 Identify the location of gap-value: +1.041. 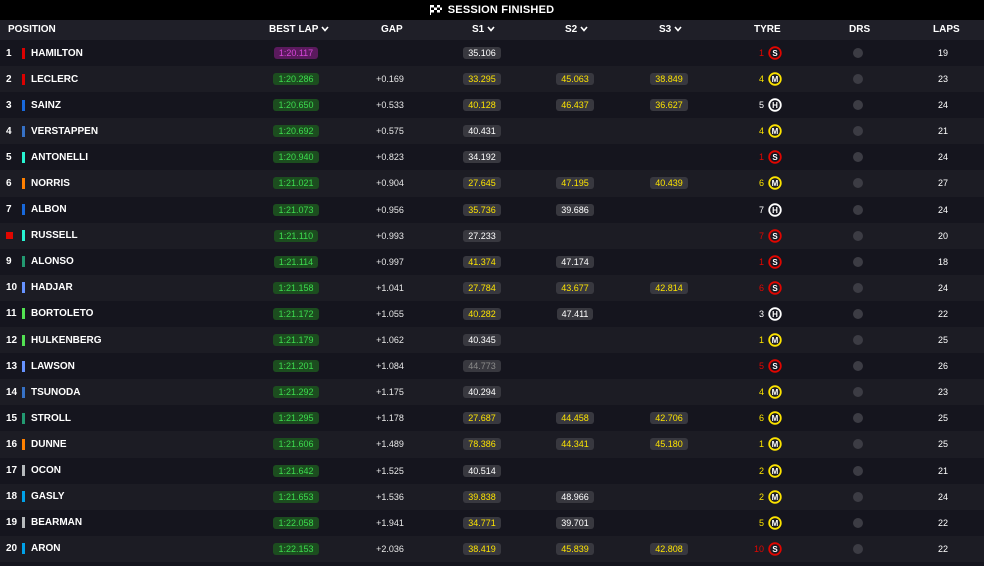
(390, 287).